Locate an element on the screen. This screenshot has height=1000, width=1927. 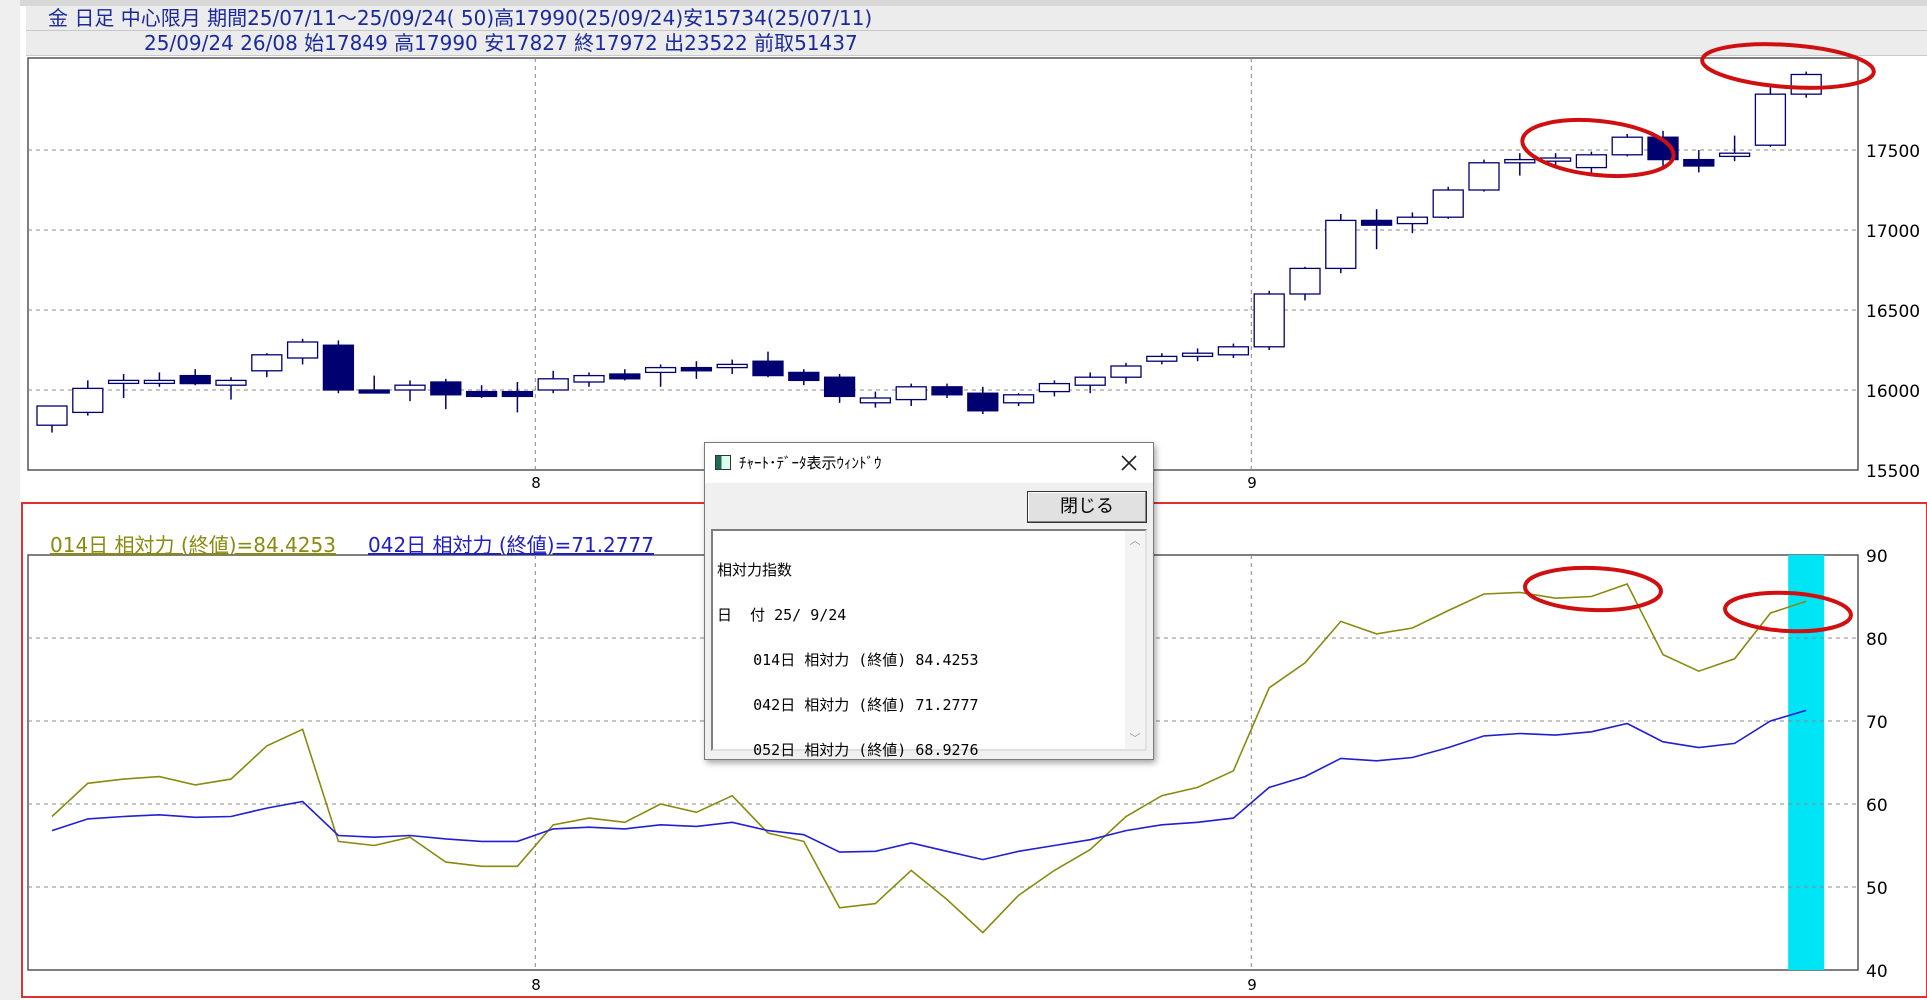
rsi-tick-label: 40 is located at coordinates (1877, 972).